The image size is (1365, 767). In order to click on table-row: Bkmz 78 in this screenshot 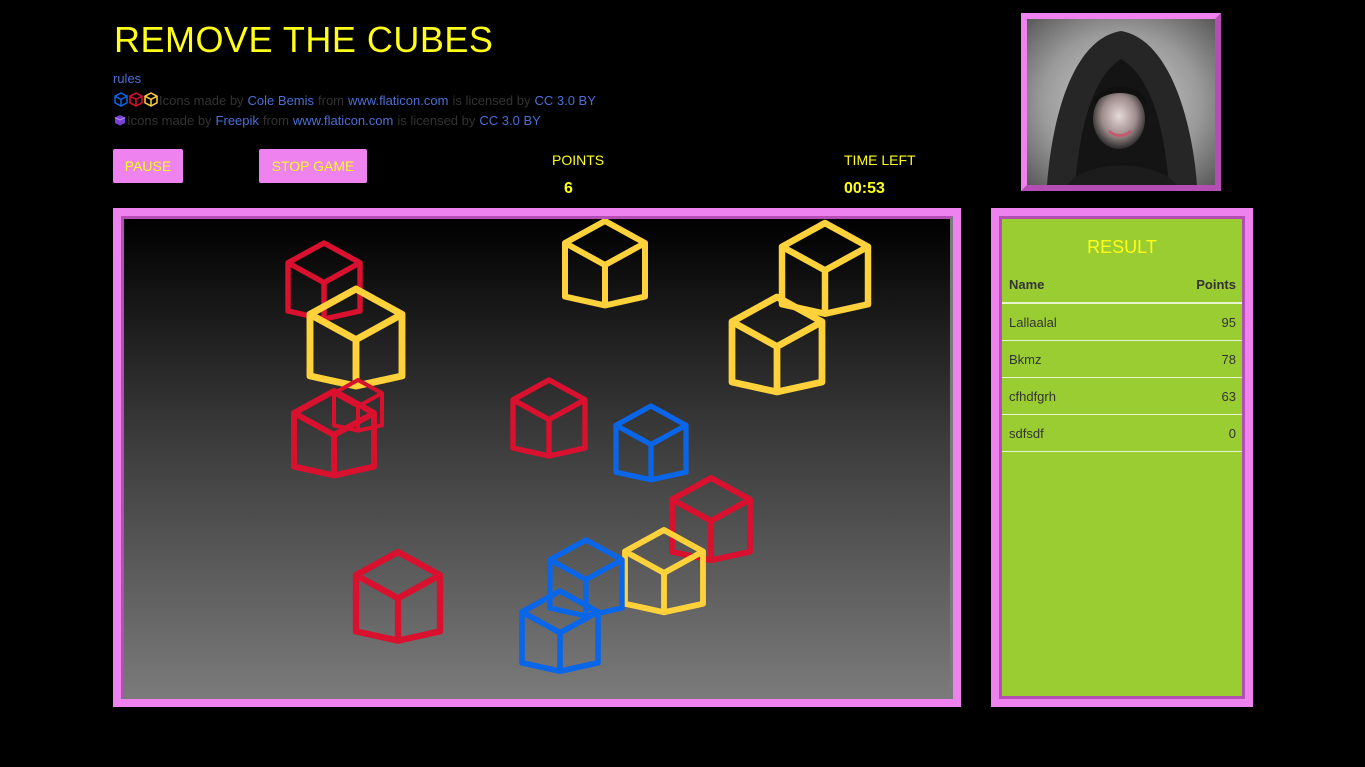, I will do `click(1122, 359)`.